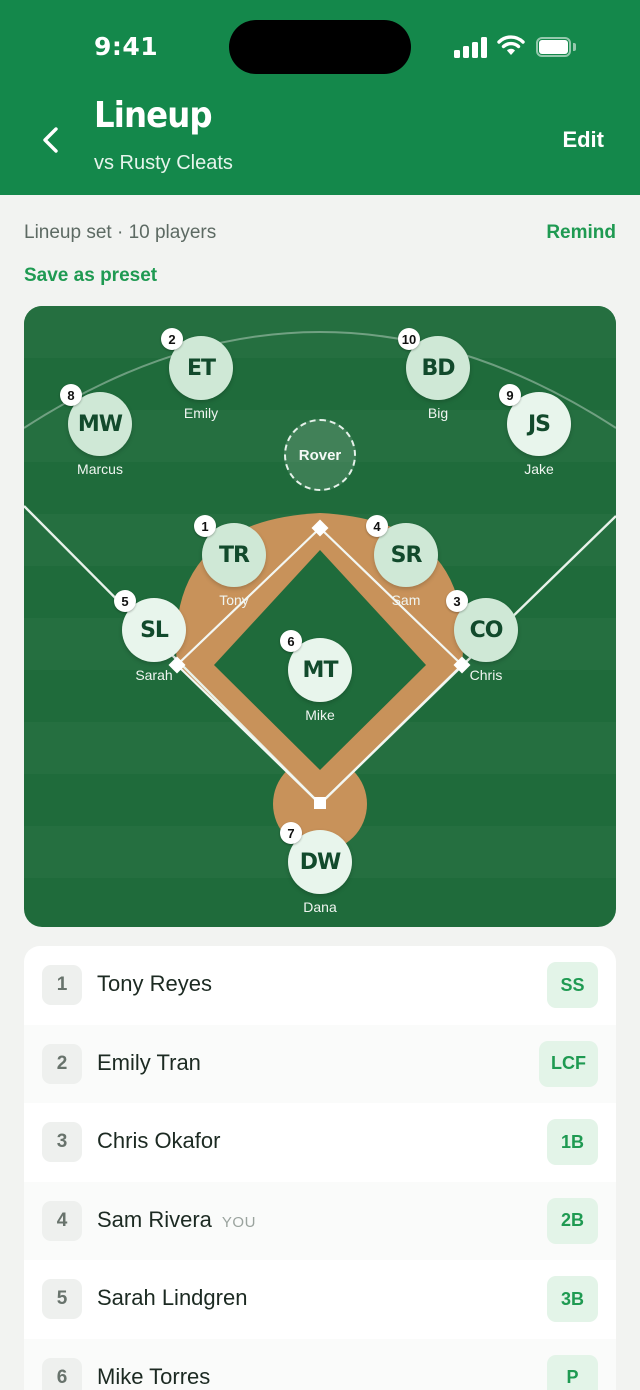 The width and height of the screenshot is (640, 1390). Describe the element at coordinates (409, 339) in the screenshot. I see `batting-order-badge: 10` at that location.